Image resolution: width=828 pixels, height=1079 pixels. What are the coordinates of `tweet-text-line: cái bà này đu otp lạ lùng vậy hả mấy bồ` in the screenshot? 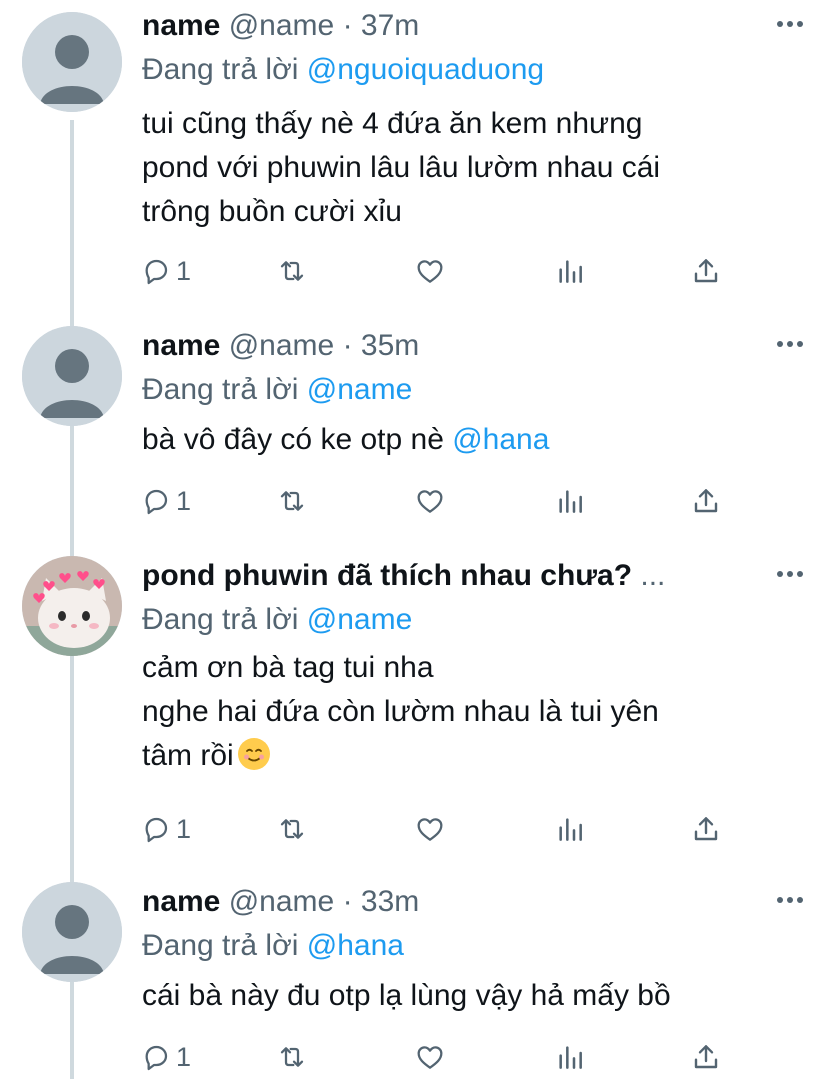 It's located at (406, 995).